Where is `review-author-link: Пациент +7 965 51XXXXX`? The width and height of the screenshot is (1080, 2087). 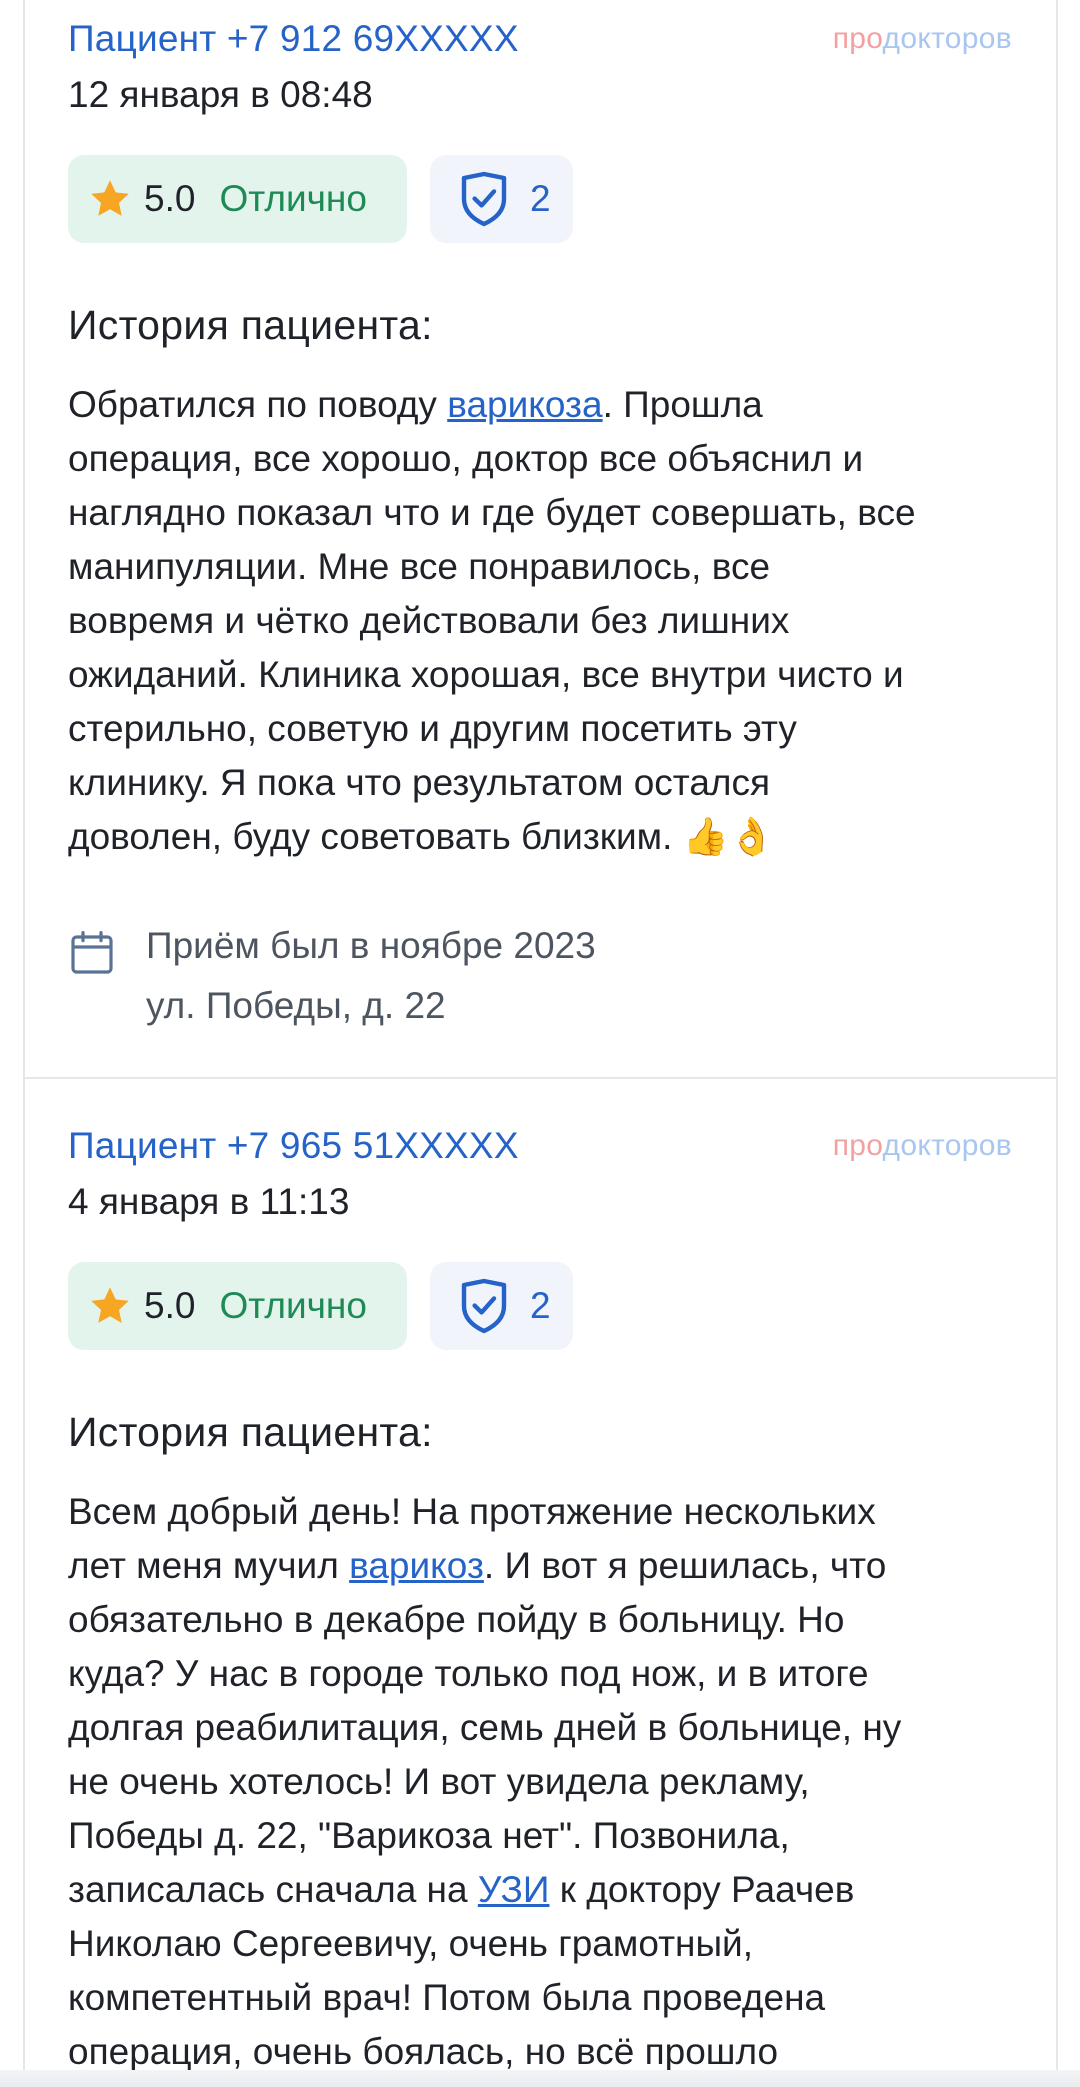 review-author-link: Пациент +7 965 51XXXXX is located at coordinates (293, 1146).